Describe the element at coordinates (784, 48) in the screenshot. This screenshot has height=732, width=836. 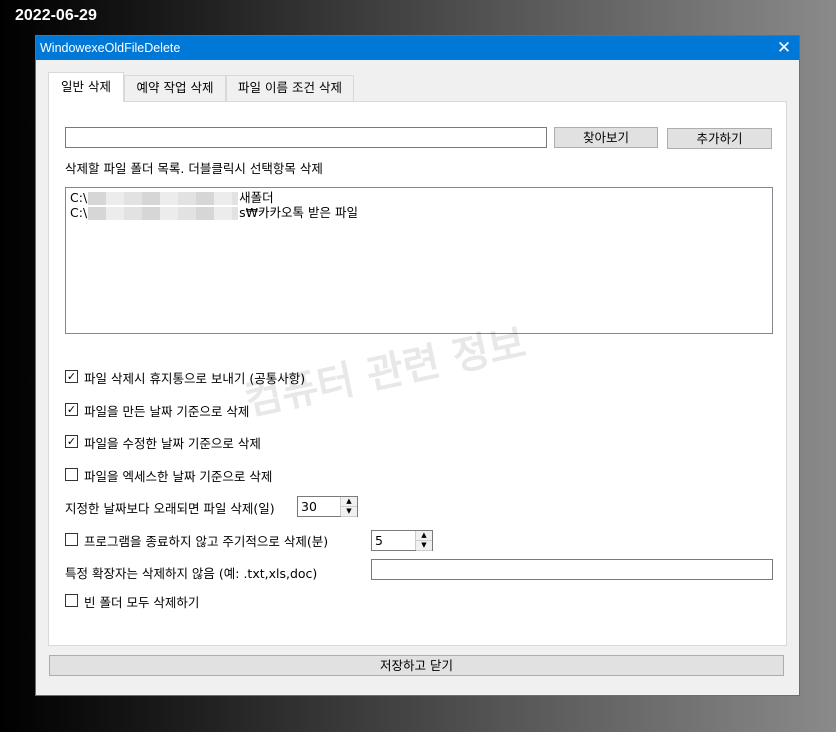
I see `close-icon: ✕` at that location.